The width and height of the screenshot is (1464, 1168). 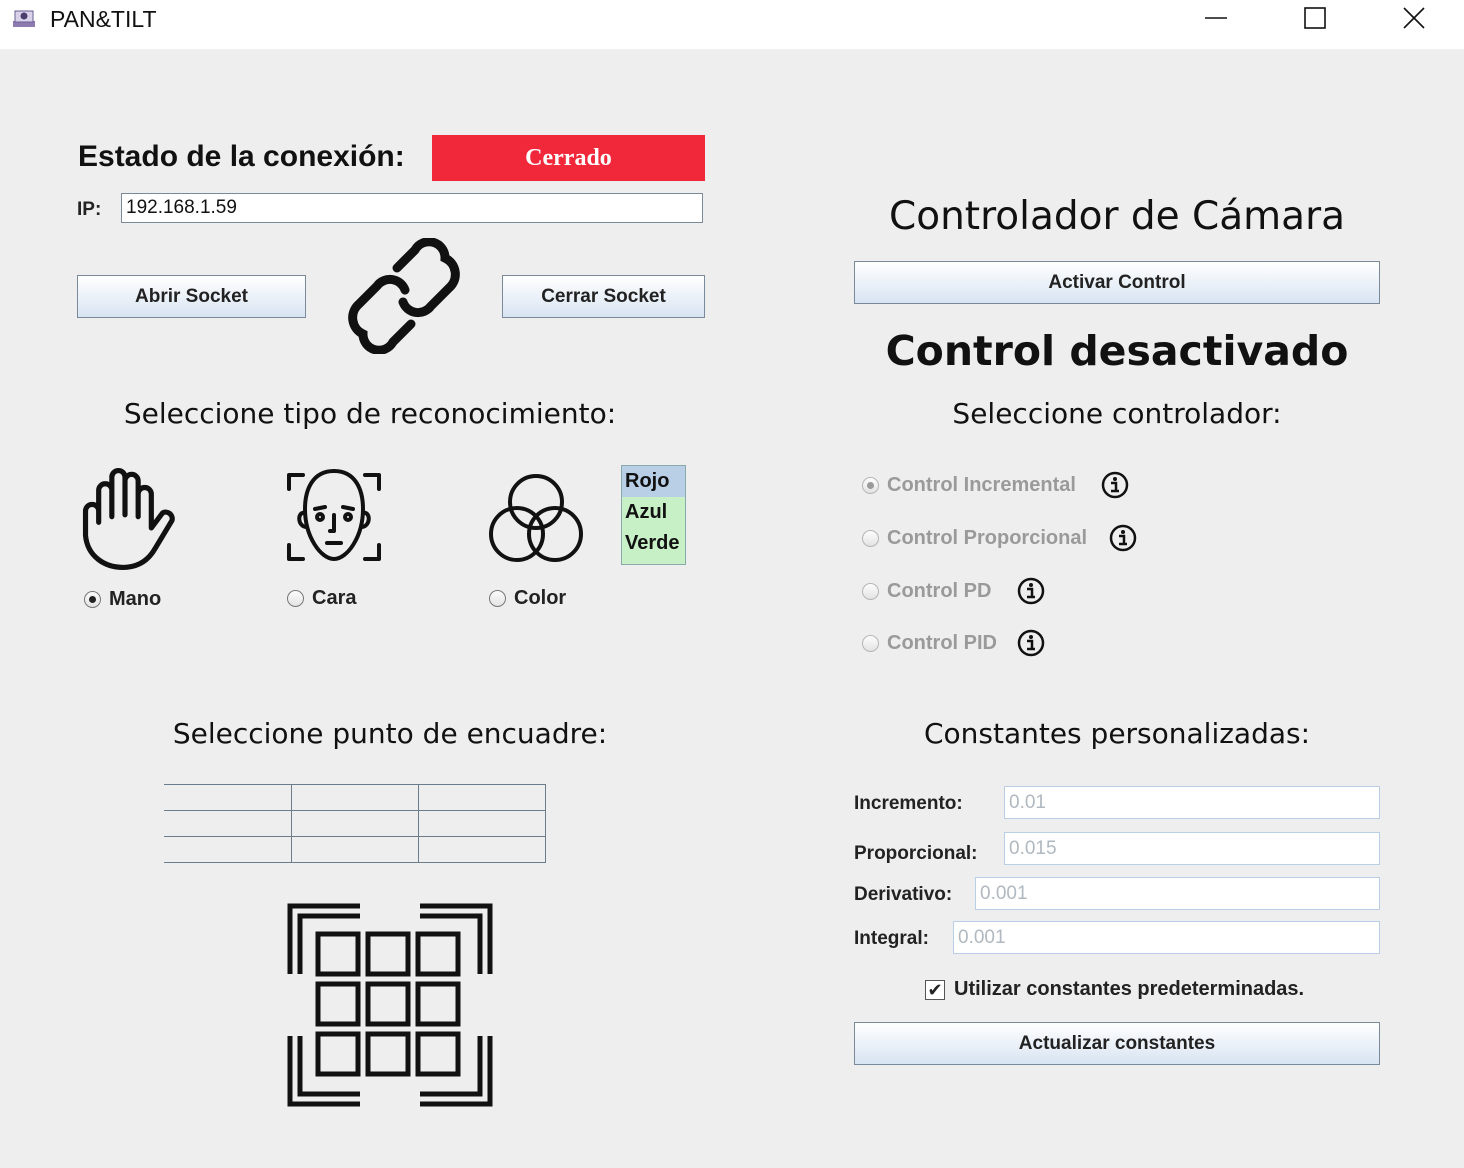 I want to click on color-circles-icon, so click(x=536, y=519).